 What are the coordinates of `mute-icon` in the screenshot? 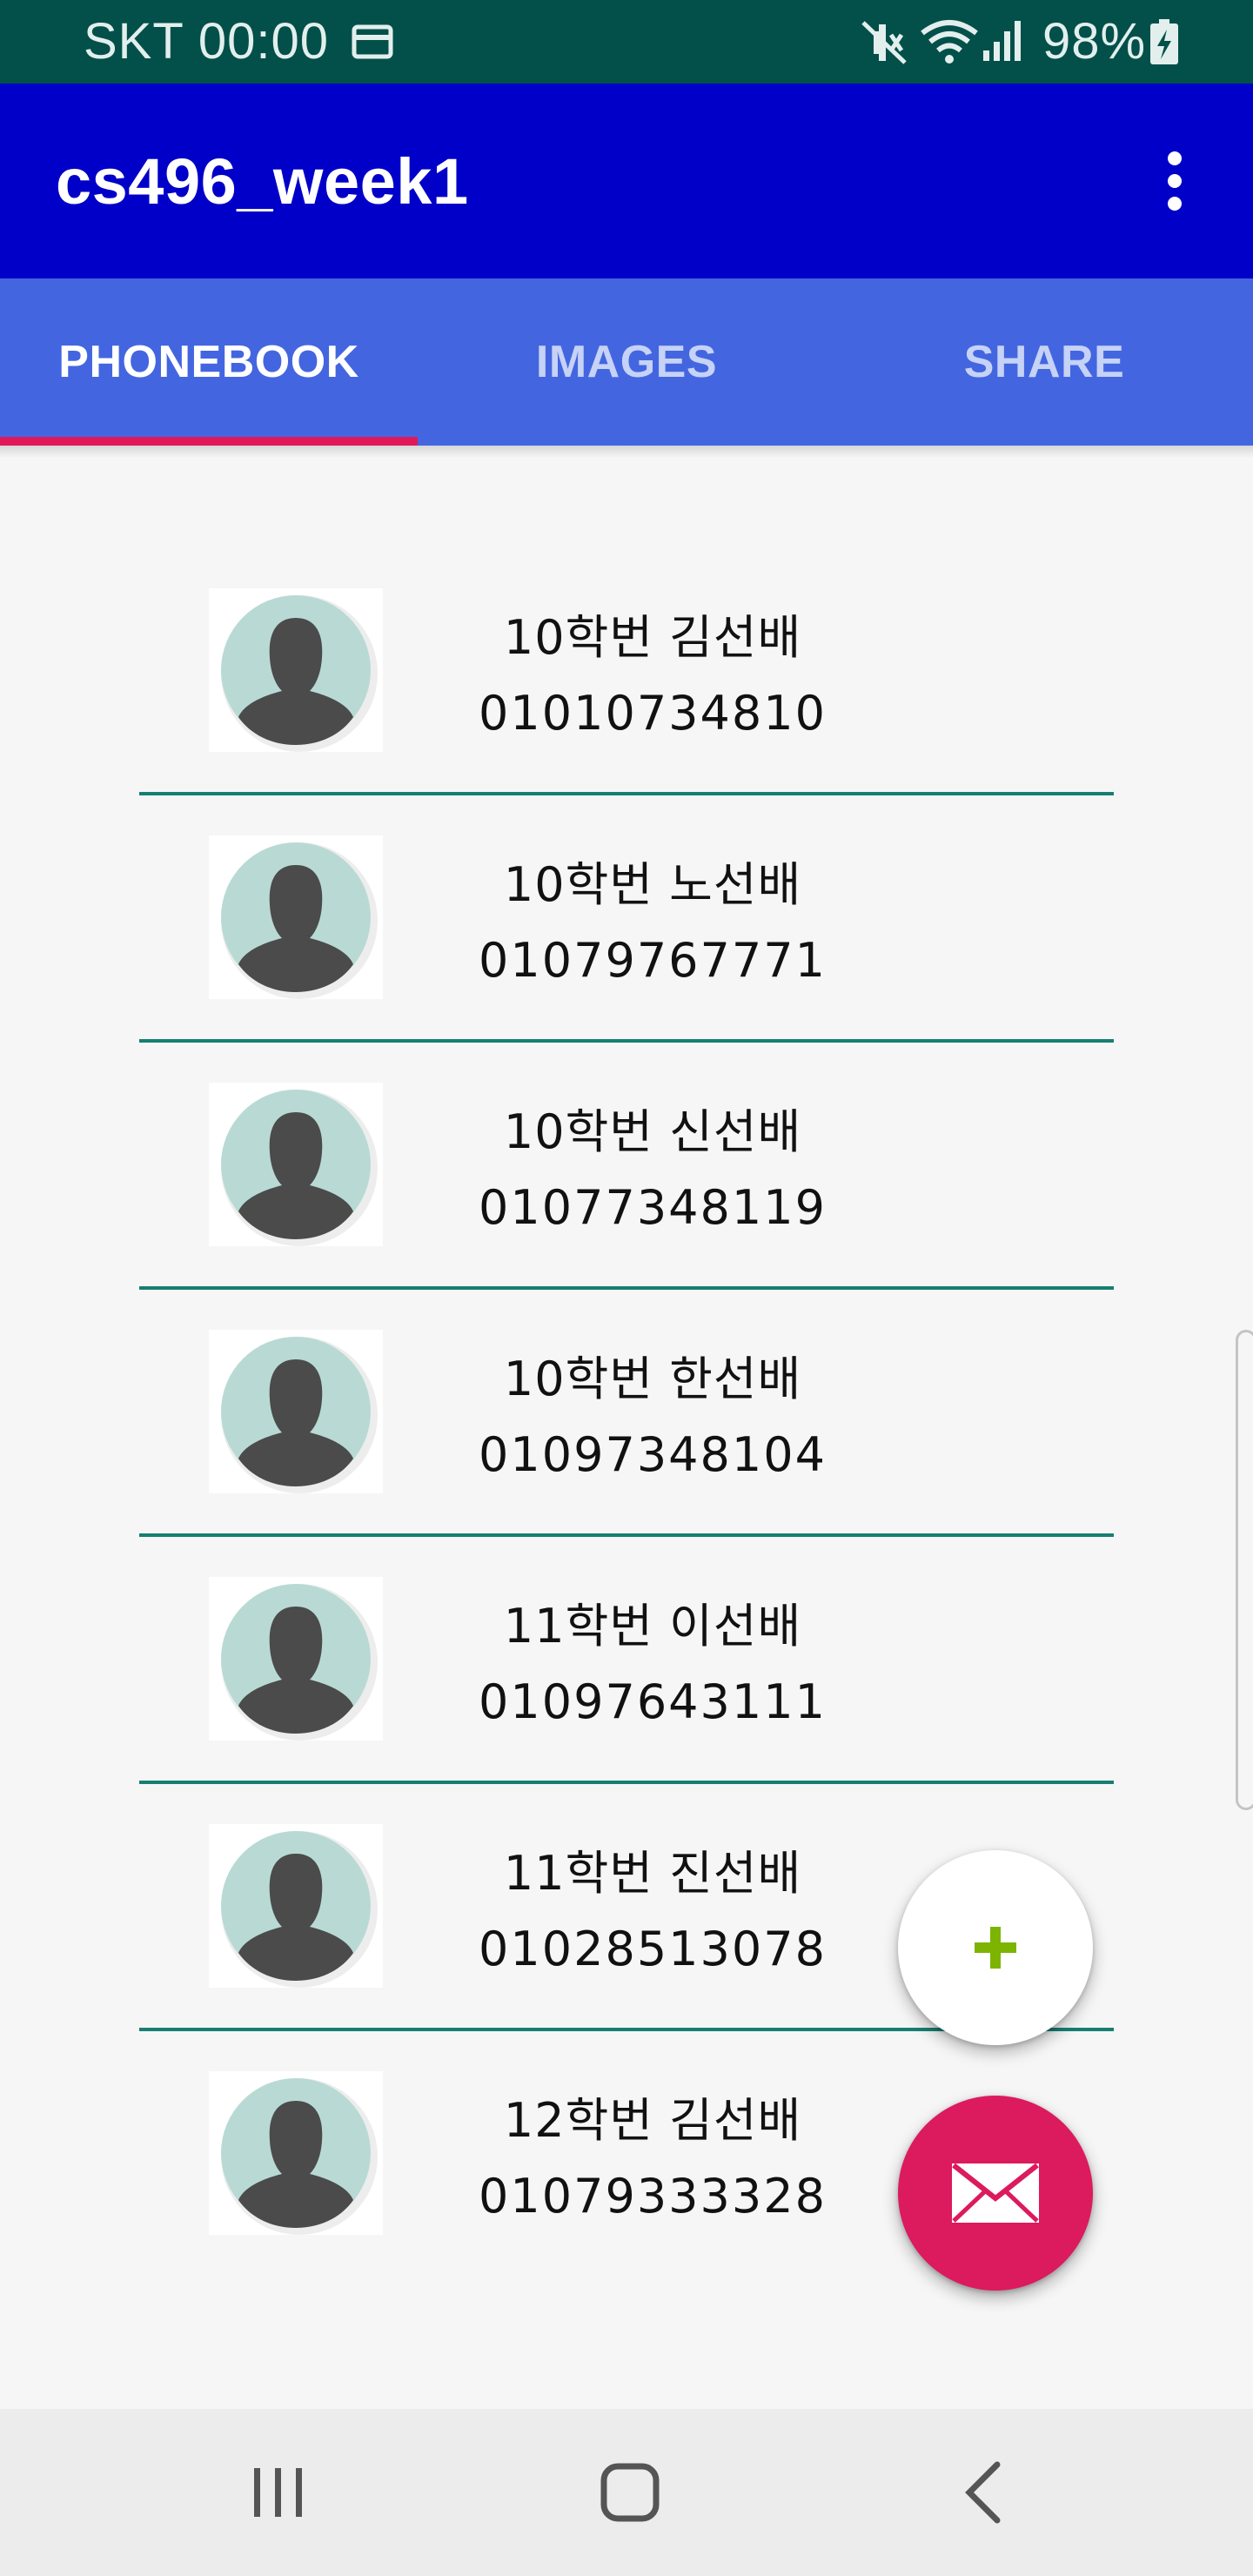 It's located at (884, 43).